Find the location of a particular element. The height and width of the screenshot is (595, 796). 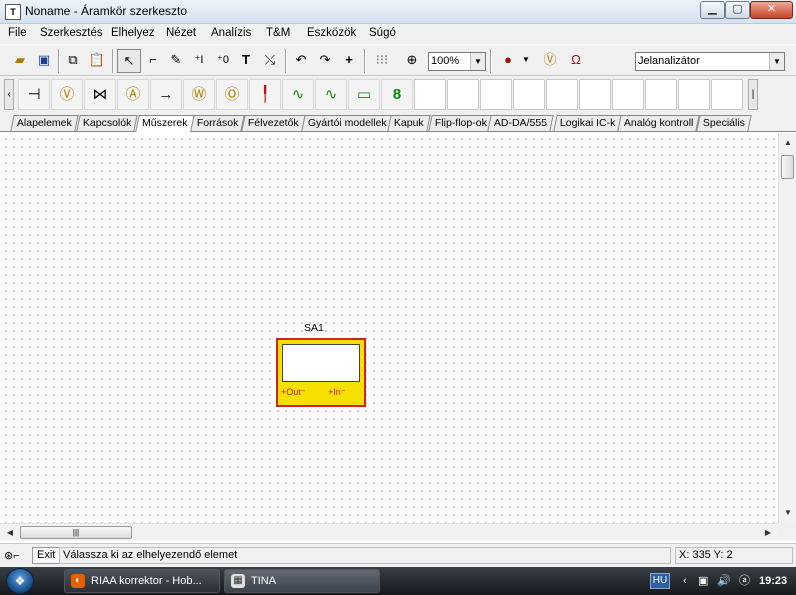

tab-label: Gyártói modellek is located at coordinates (347, 123).